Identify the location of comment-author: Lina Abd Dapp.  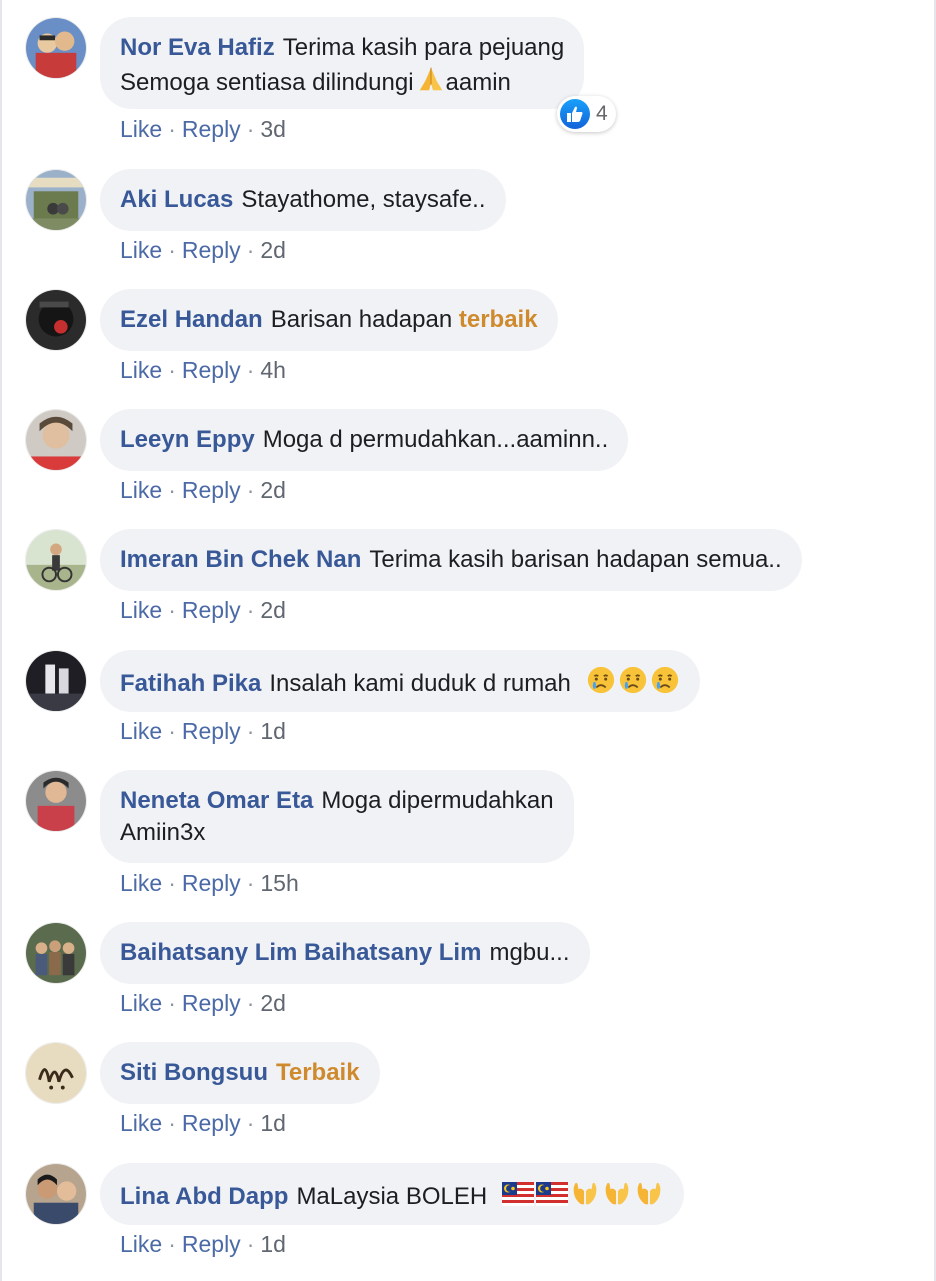
(204, 1196).